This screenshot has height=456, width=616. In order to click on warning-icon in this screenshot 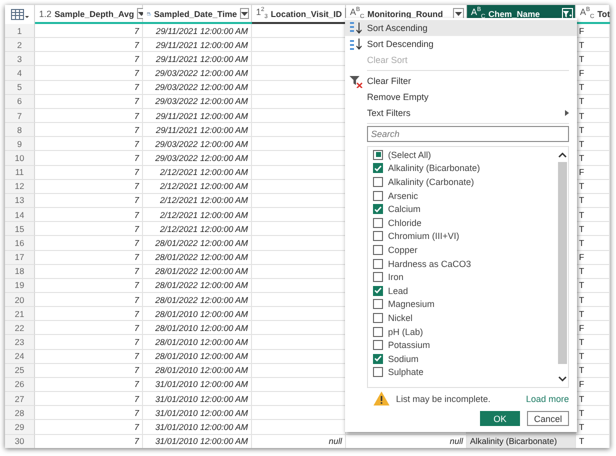, I will do `click(381, 398)`.